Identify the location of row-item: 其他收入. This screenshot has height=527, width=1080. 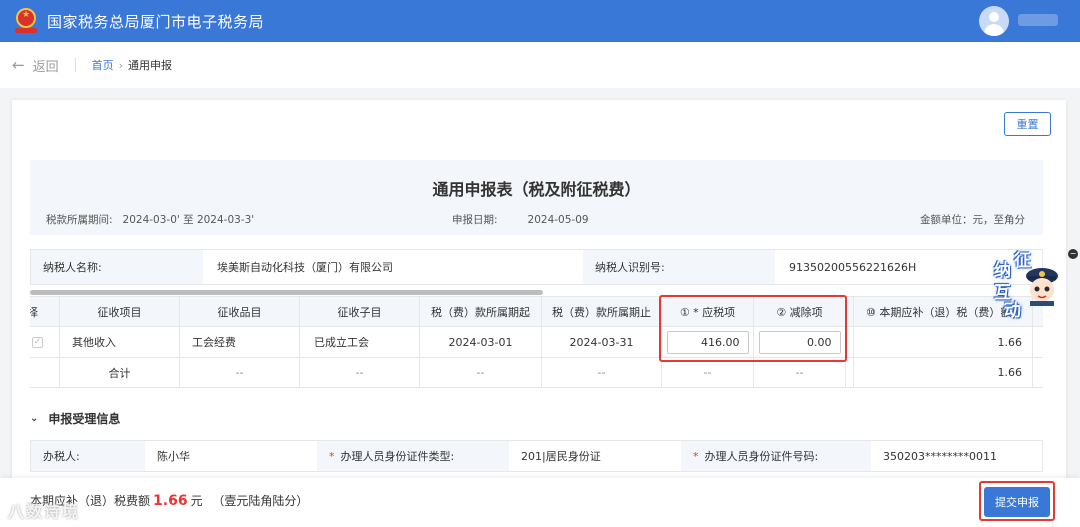
(120, 342).